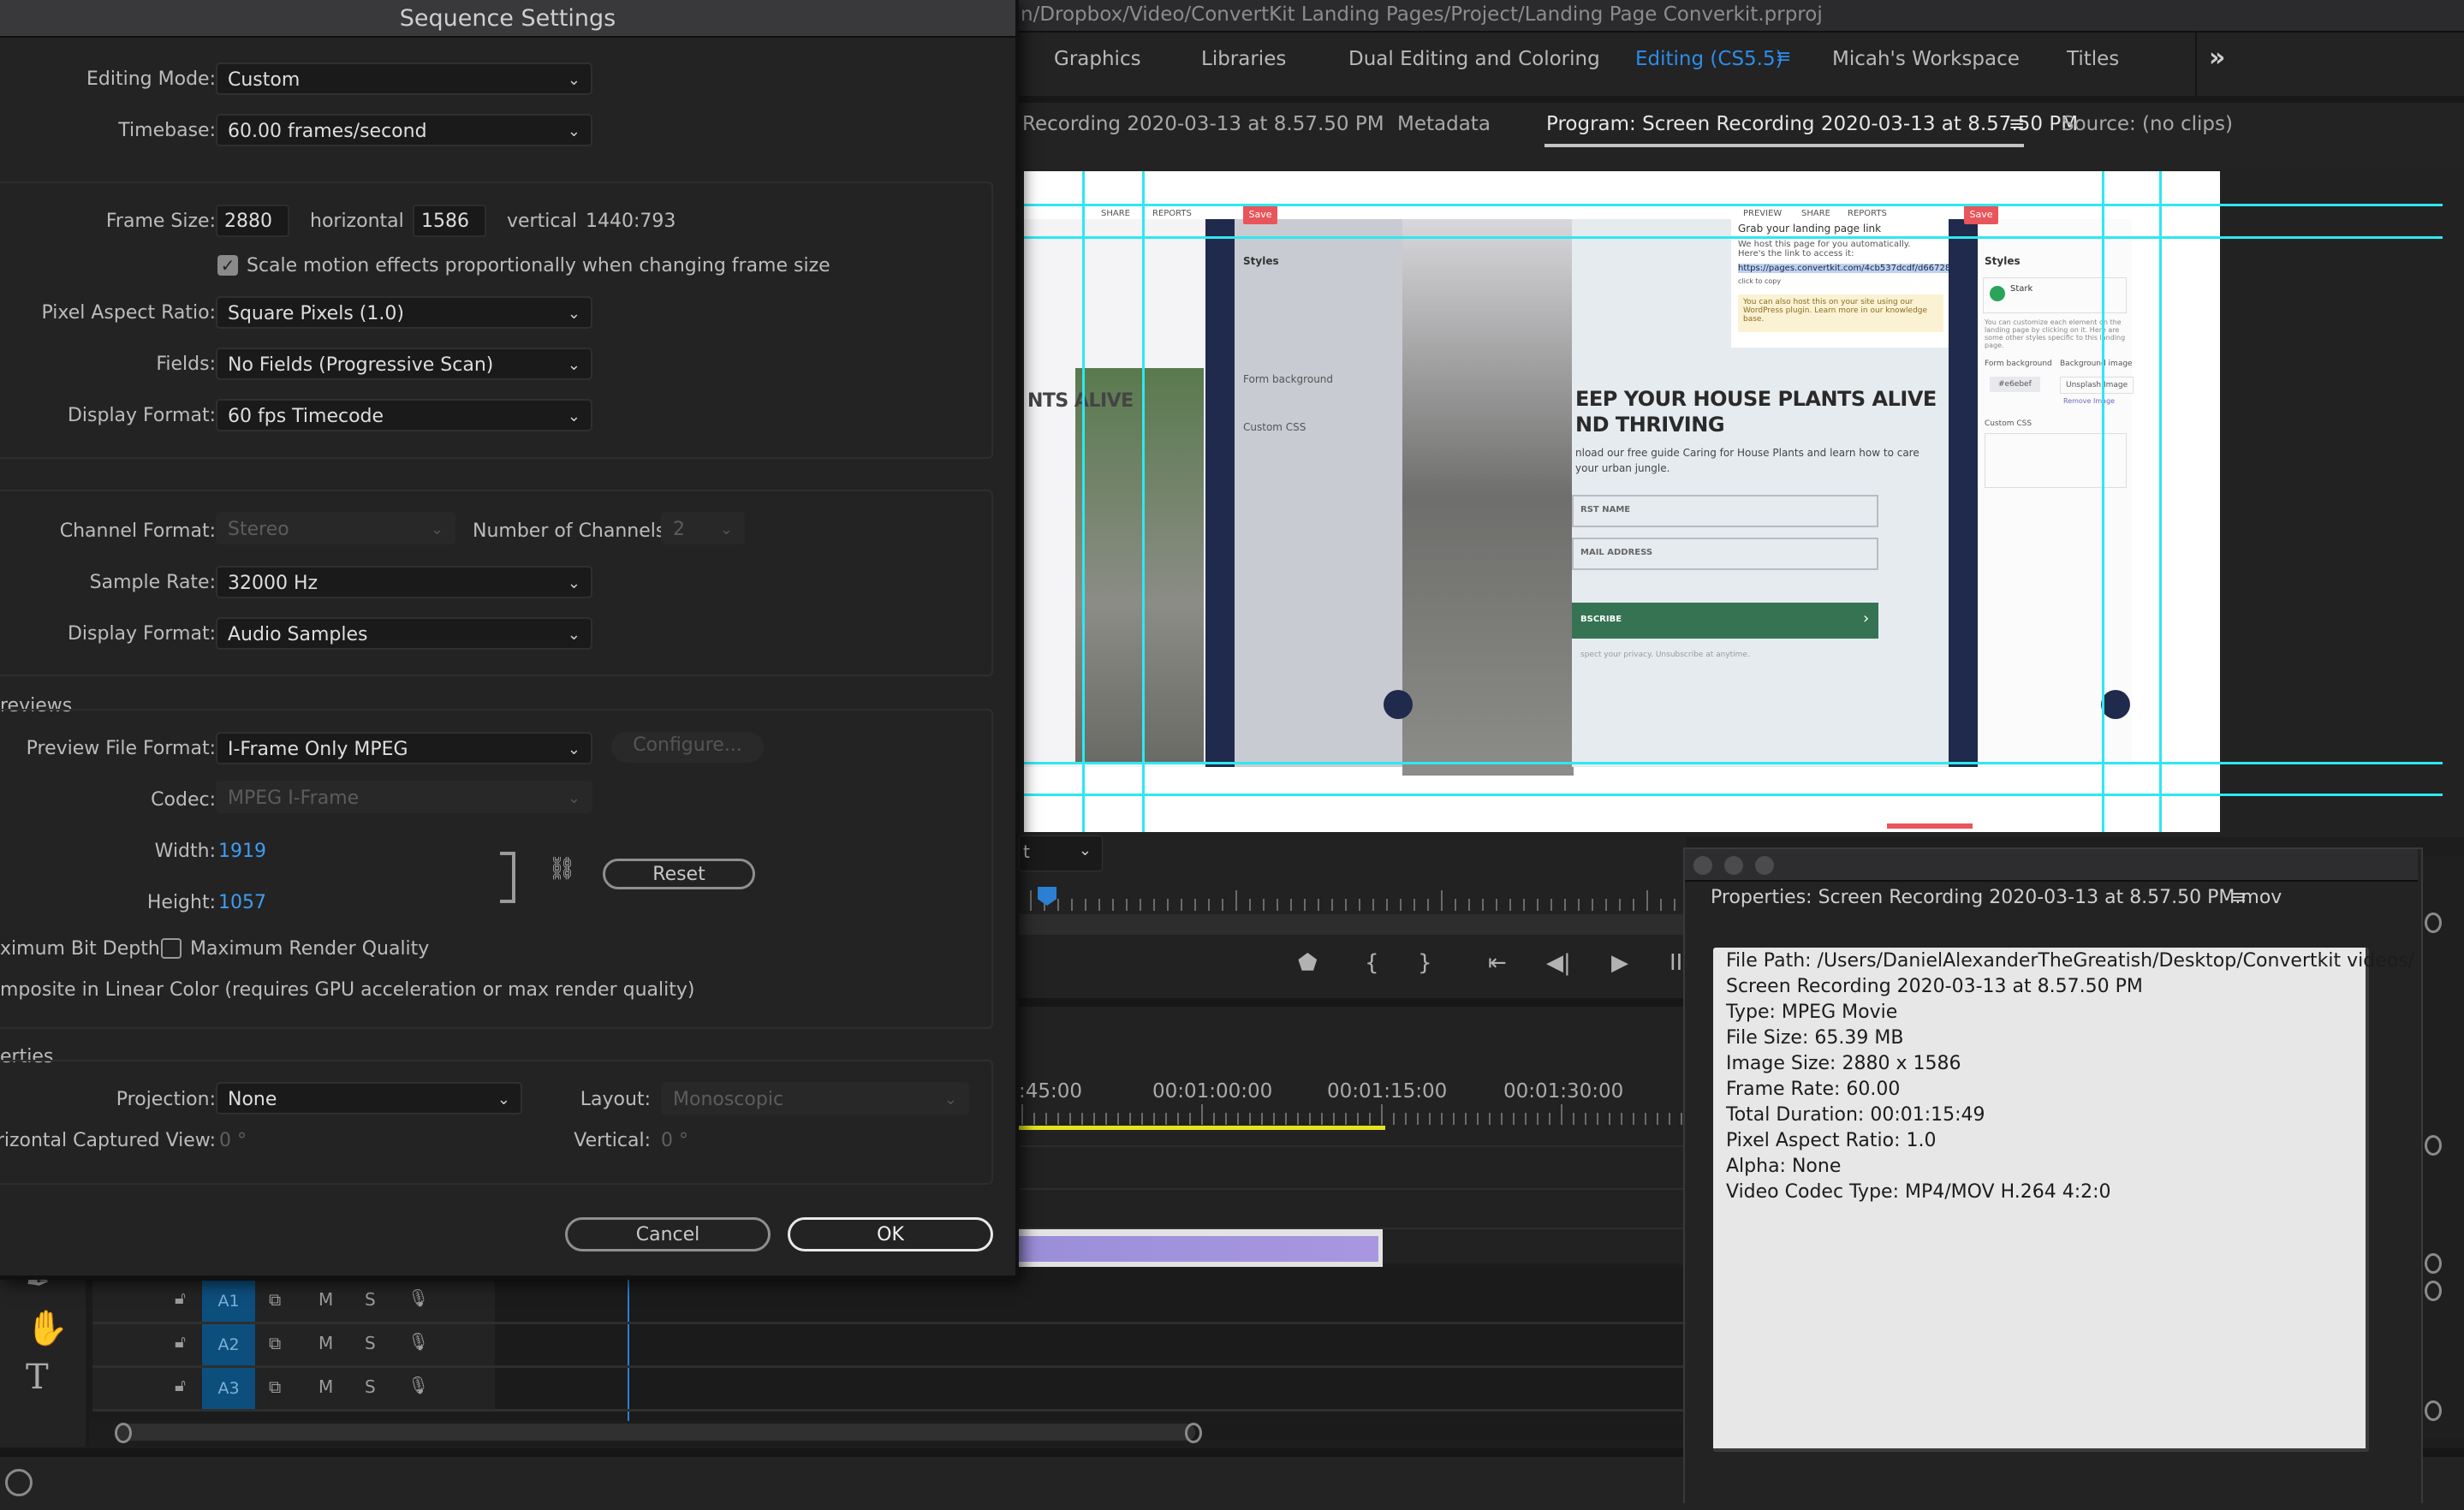 This screenshot has width=2464, height=1510. What do you see at coordinates (242, 902) in the screenshot?
I see `preview-height-value: 1057` at bounding box center [242, 902].